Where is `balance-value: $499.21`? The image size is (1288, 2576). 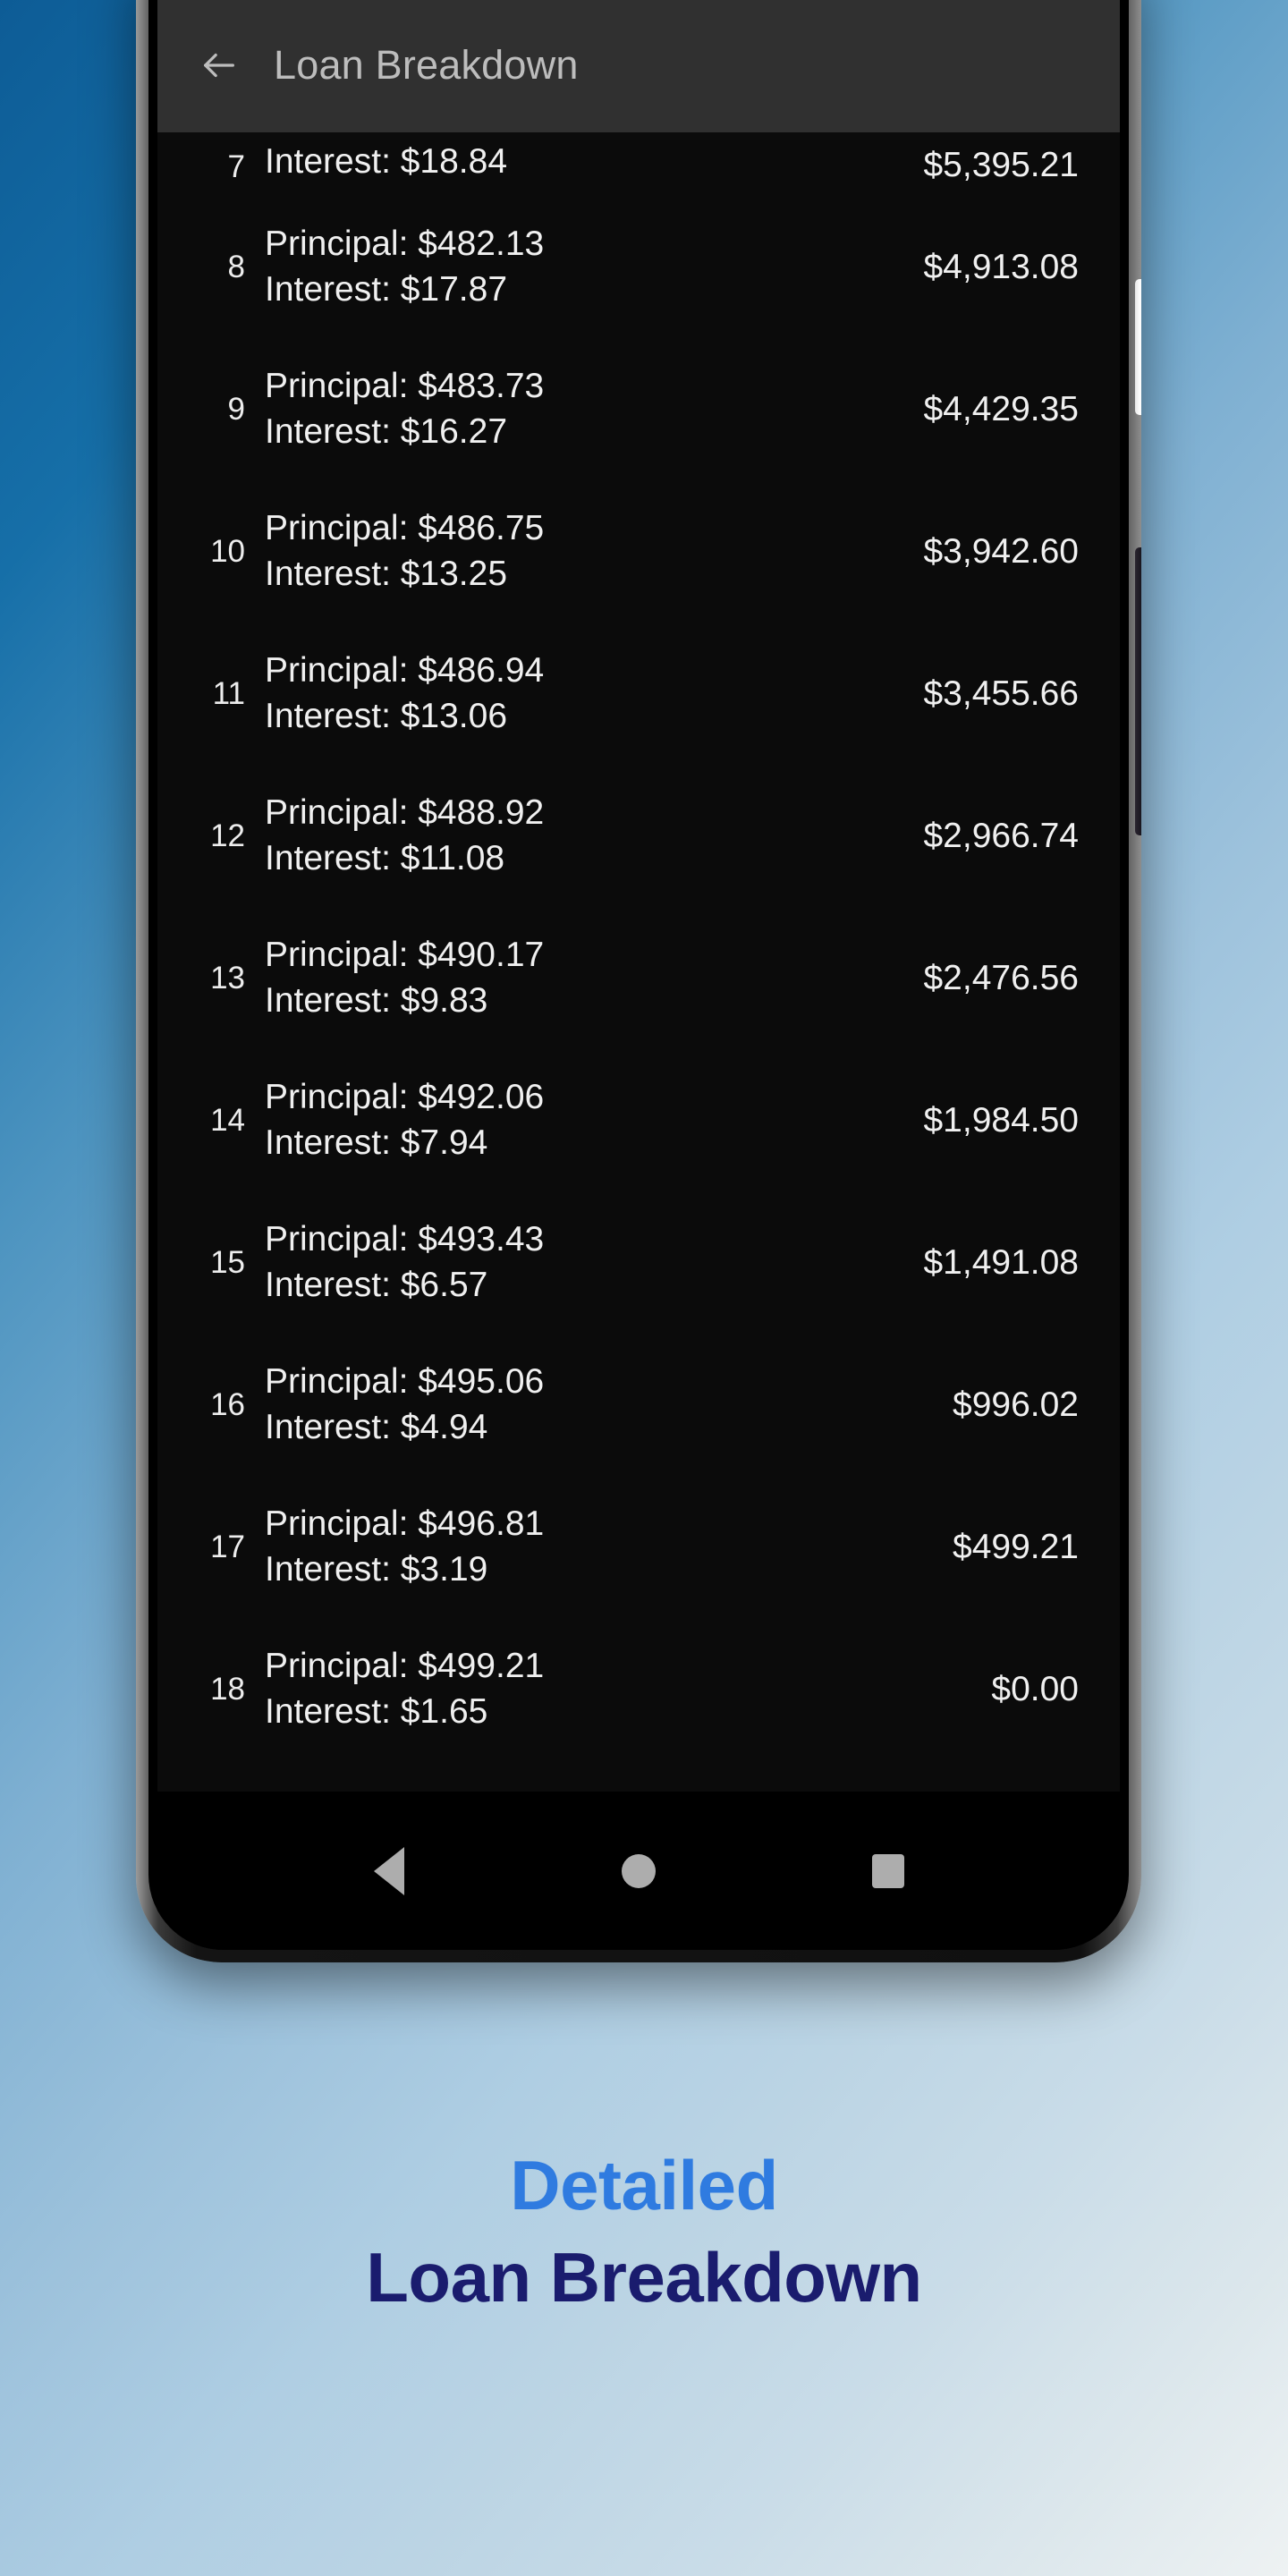 balance-value: $499.21 is located at coordinates (1016, 1546).